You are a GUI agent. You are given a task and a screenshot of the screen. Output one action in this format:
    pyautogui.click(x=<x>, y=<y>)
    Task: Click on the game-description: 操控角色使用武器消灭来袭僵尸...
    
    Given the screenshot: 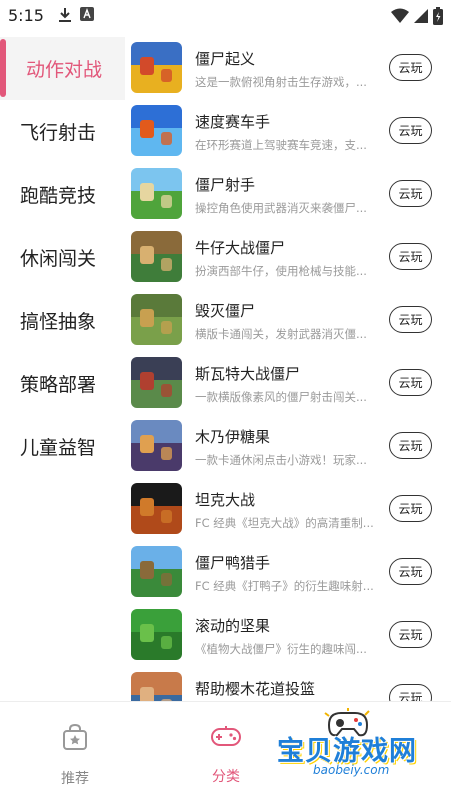 What is the action you would take?
    pyautogui.click(x=281, y=208)
    